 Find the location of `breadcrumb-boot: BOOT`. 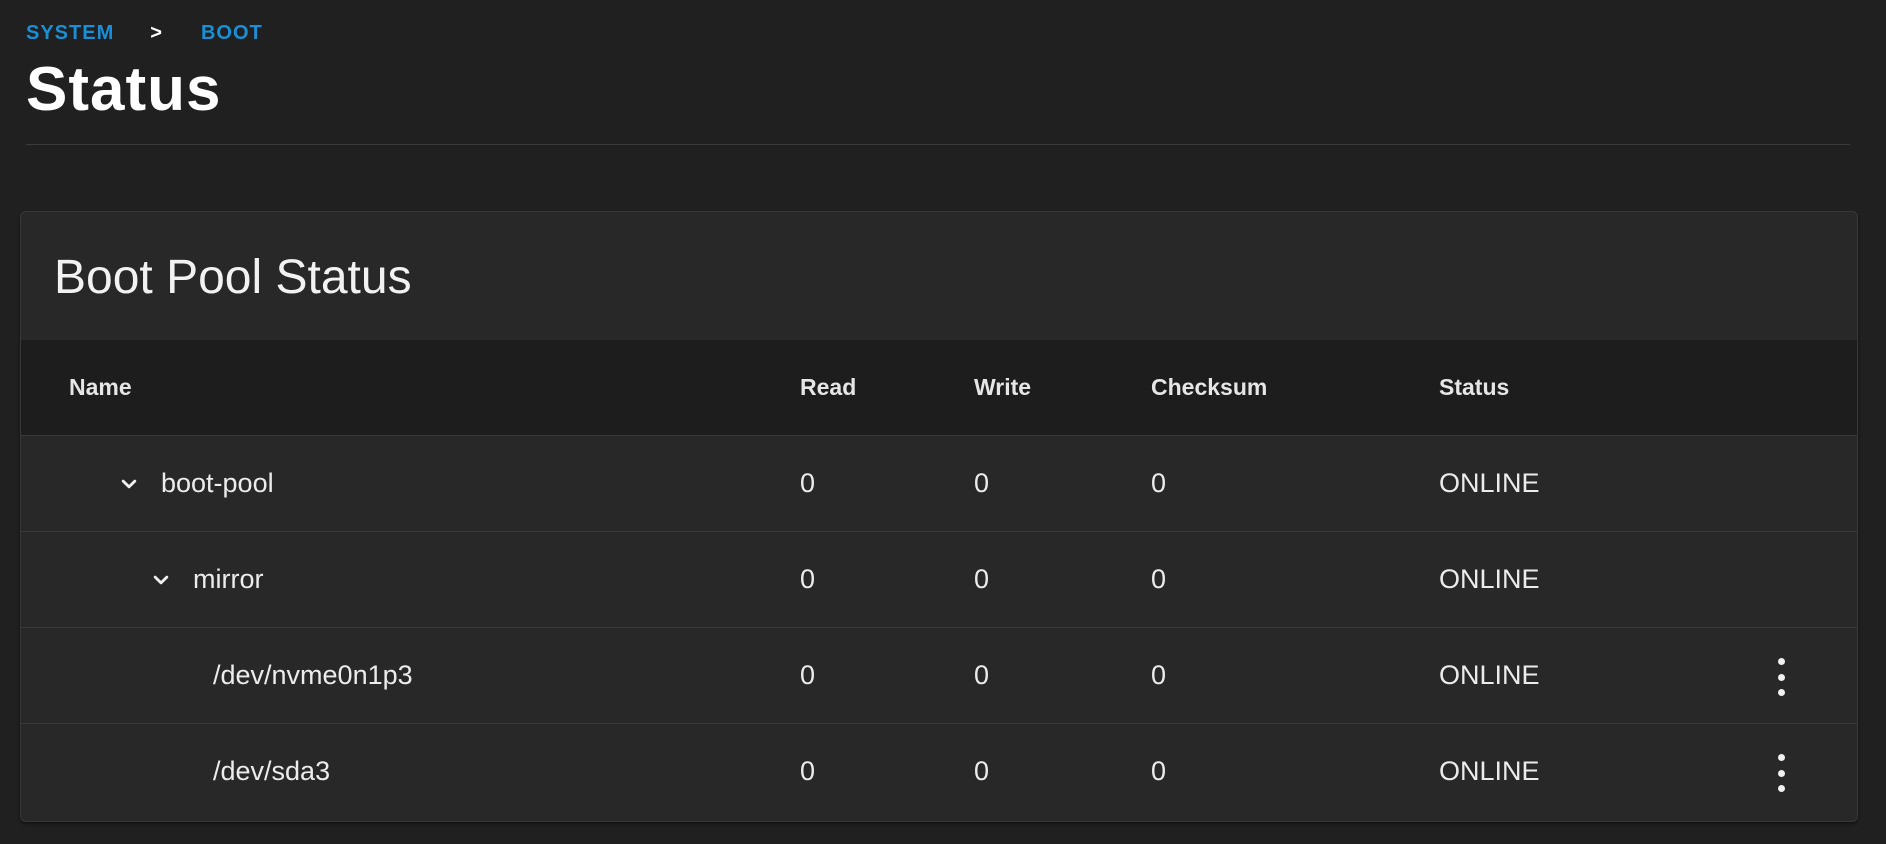

breadcrumb-boot: BOOT is located at coordinates (232, 33).